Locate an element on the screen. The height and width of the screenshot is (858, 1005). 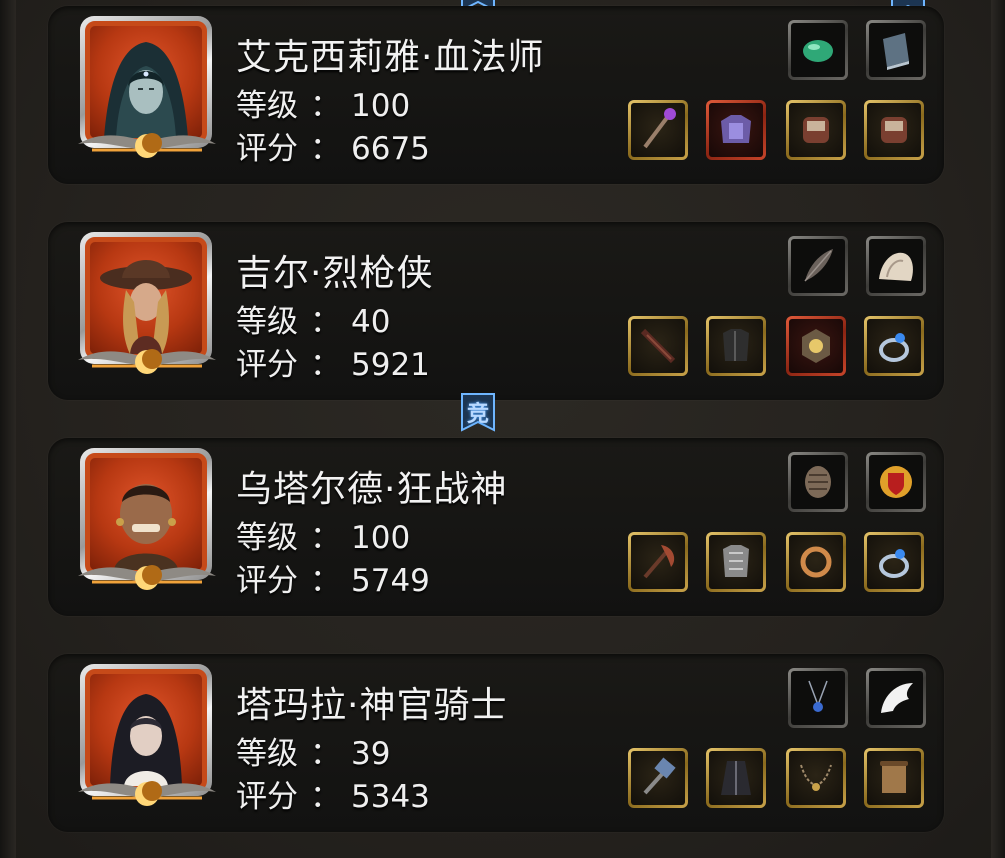
level-value: 39 is located at coordinates (371, 754).